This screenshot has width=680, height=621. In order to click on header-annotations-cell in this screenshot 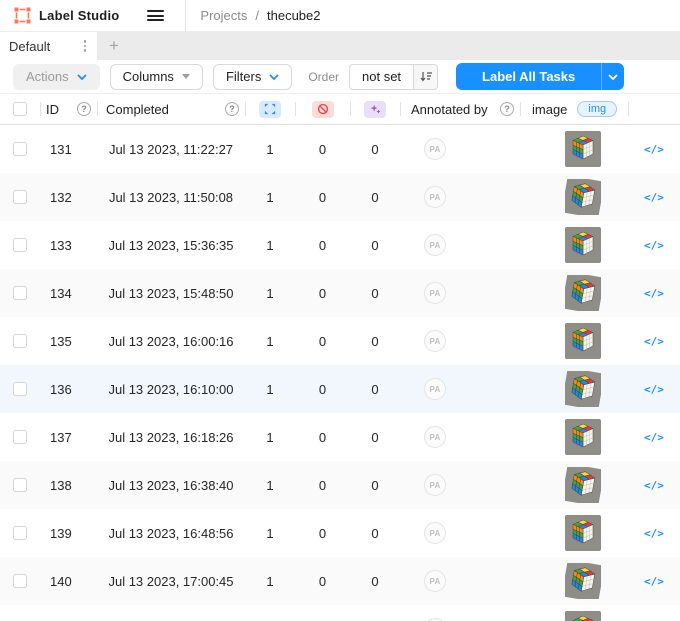, I will do `click(270, 109)`.